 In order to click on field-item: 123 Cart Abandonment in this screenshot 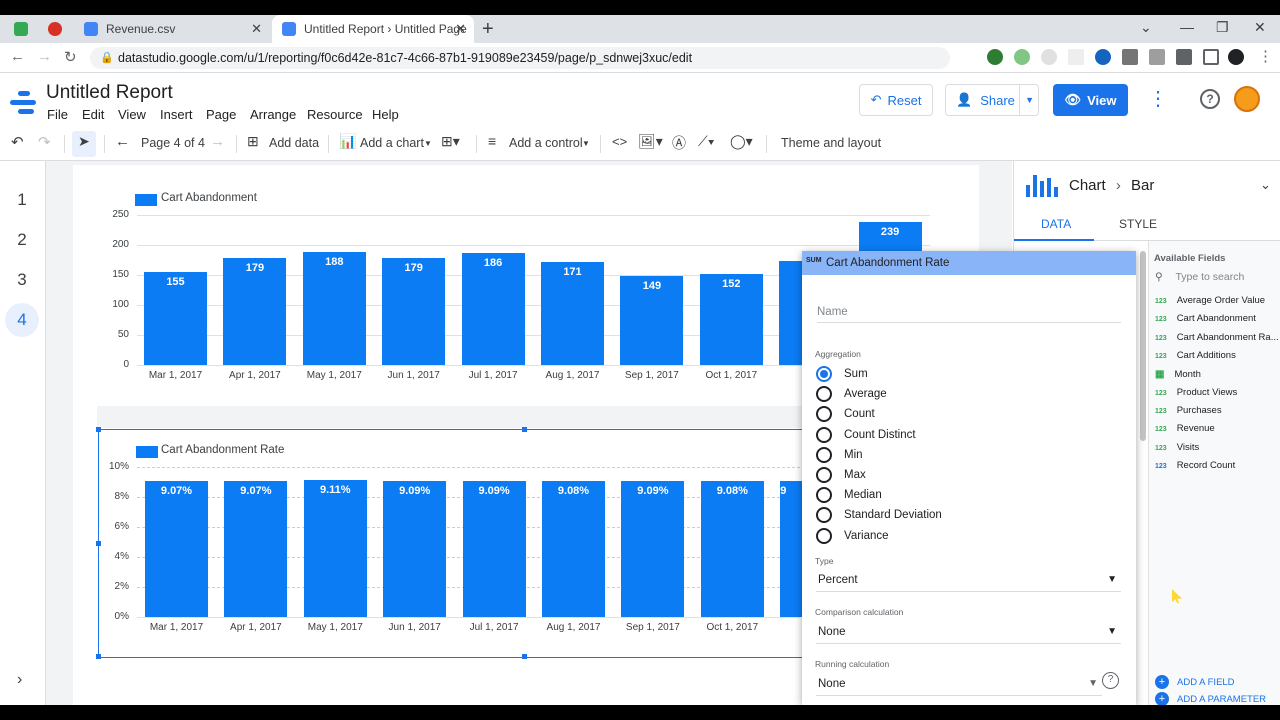, I will do `click(1217, 318)`.